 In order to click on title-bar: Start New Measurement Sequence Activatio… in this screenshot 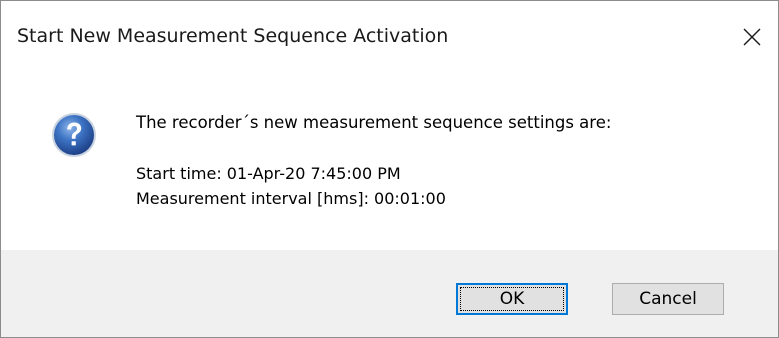, I will do `click(389, 39)`.